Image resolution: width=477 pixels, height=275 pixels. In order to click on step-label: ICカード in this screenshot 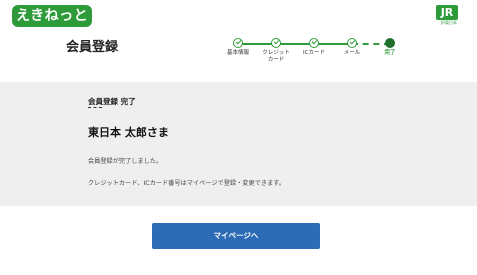, I will do `click(314, 53)`.